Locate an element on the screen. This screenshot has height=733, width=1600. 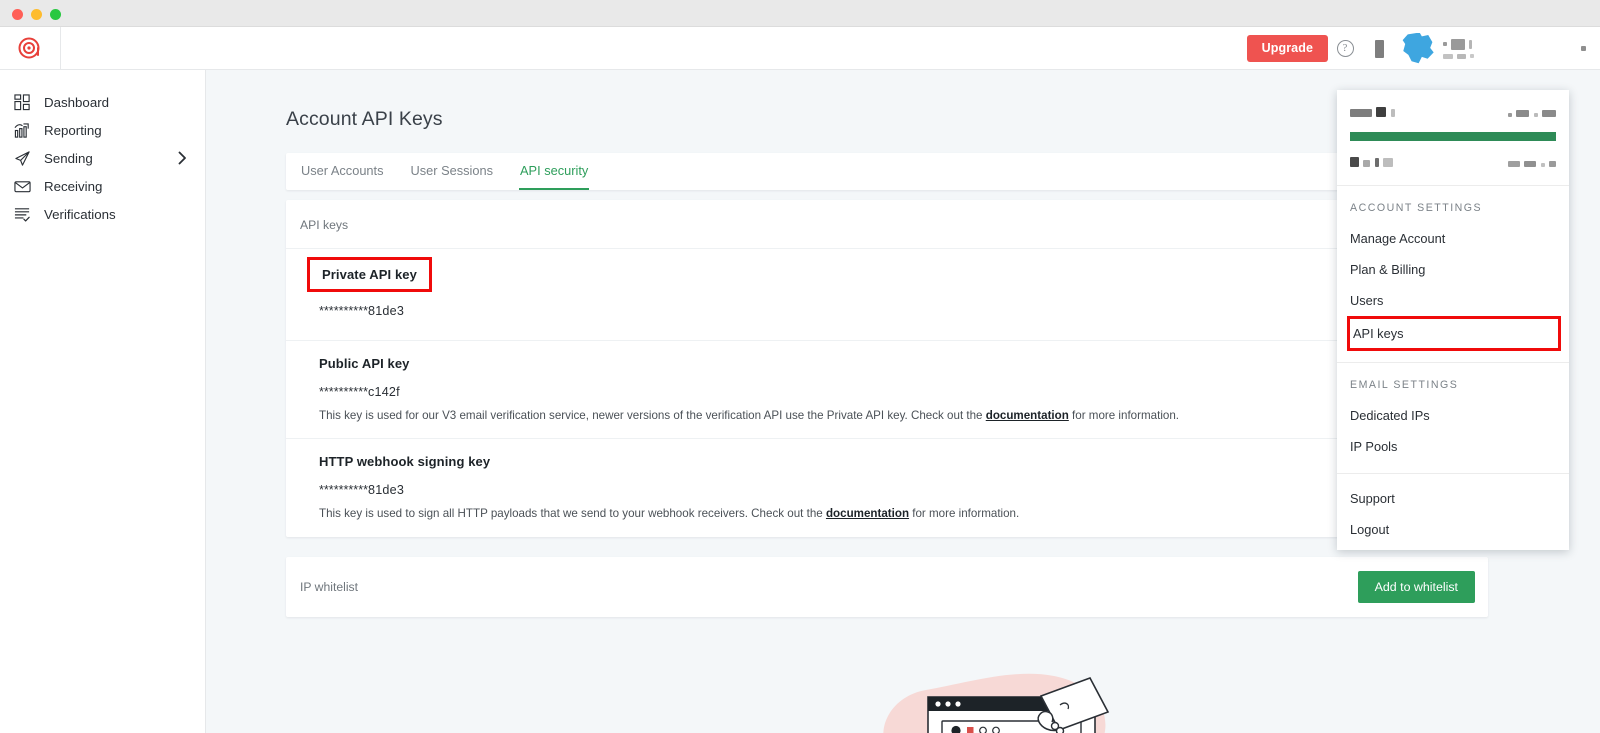
window-titlebar is located at coordinates (800, 13).